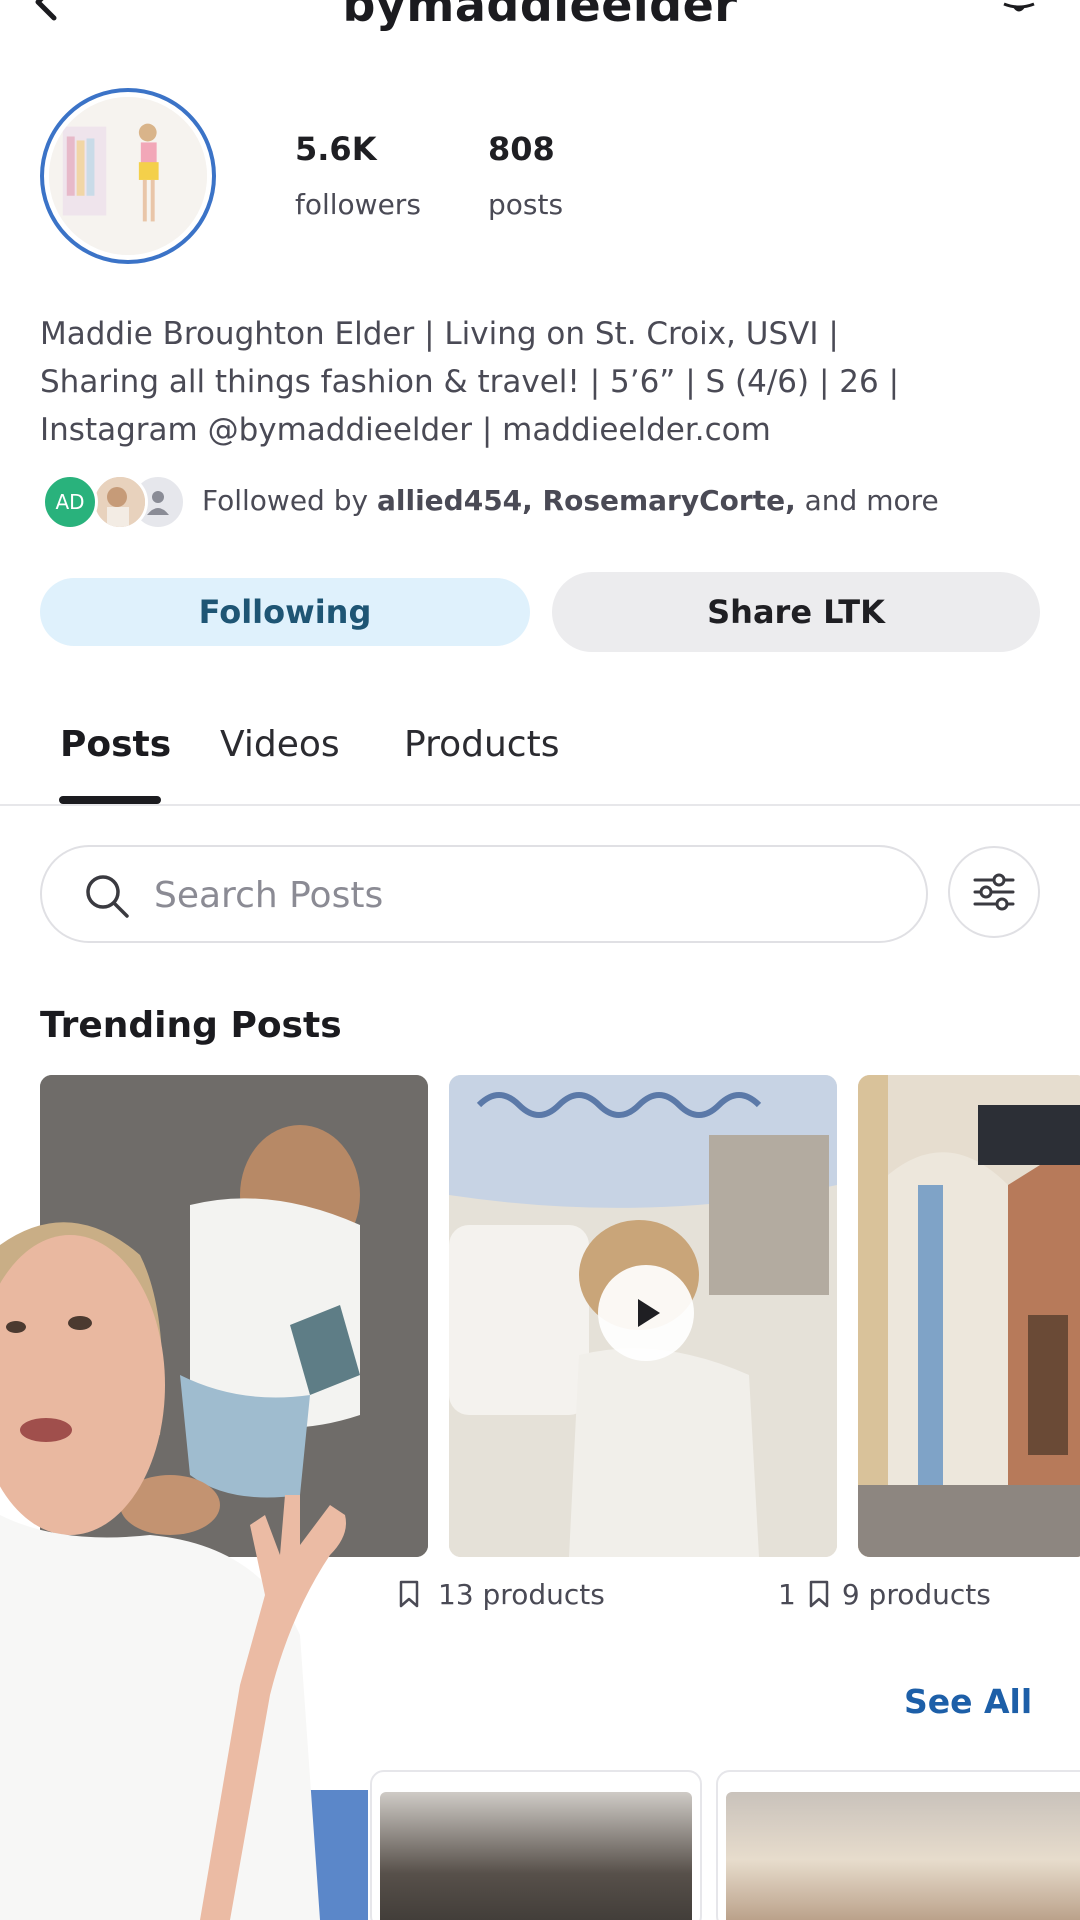 This screenshot has width=1080, height=1920. Describe the element at coordinates (481, 744) in the screenshot. I see `tab-products: Products` at that location.